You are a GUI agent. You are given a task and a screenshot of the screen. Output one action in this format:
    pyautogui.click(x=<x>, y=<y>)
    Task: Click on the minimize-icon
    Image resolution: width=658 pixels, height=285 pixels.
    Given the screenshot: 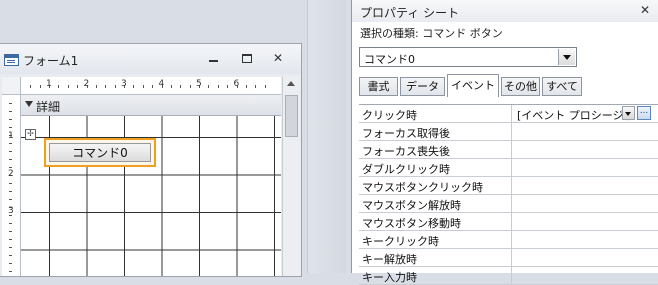 What is the action you would take?
    pyautogui.click(x=213, y=60)
    